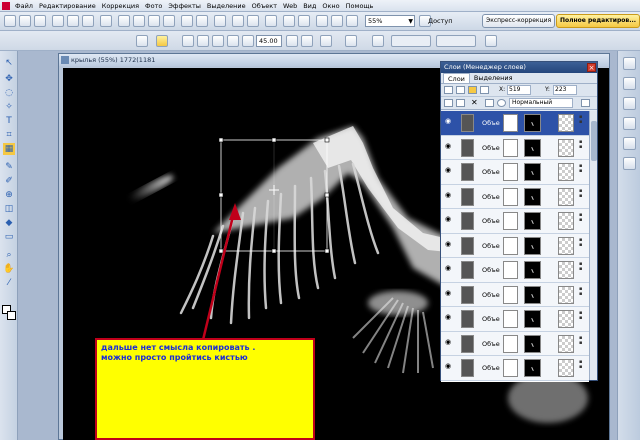 The width and height of the screenshot is (640, 440). I want to click on eraser-tool-icon: ◫, so click(9, 209).